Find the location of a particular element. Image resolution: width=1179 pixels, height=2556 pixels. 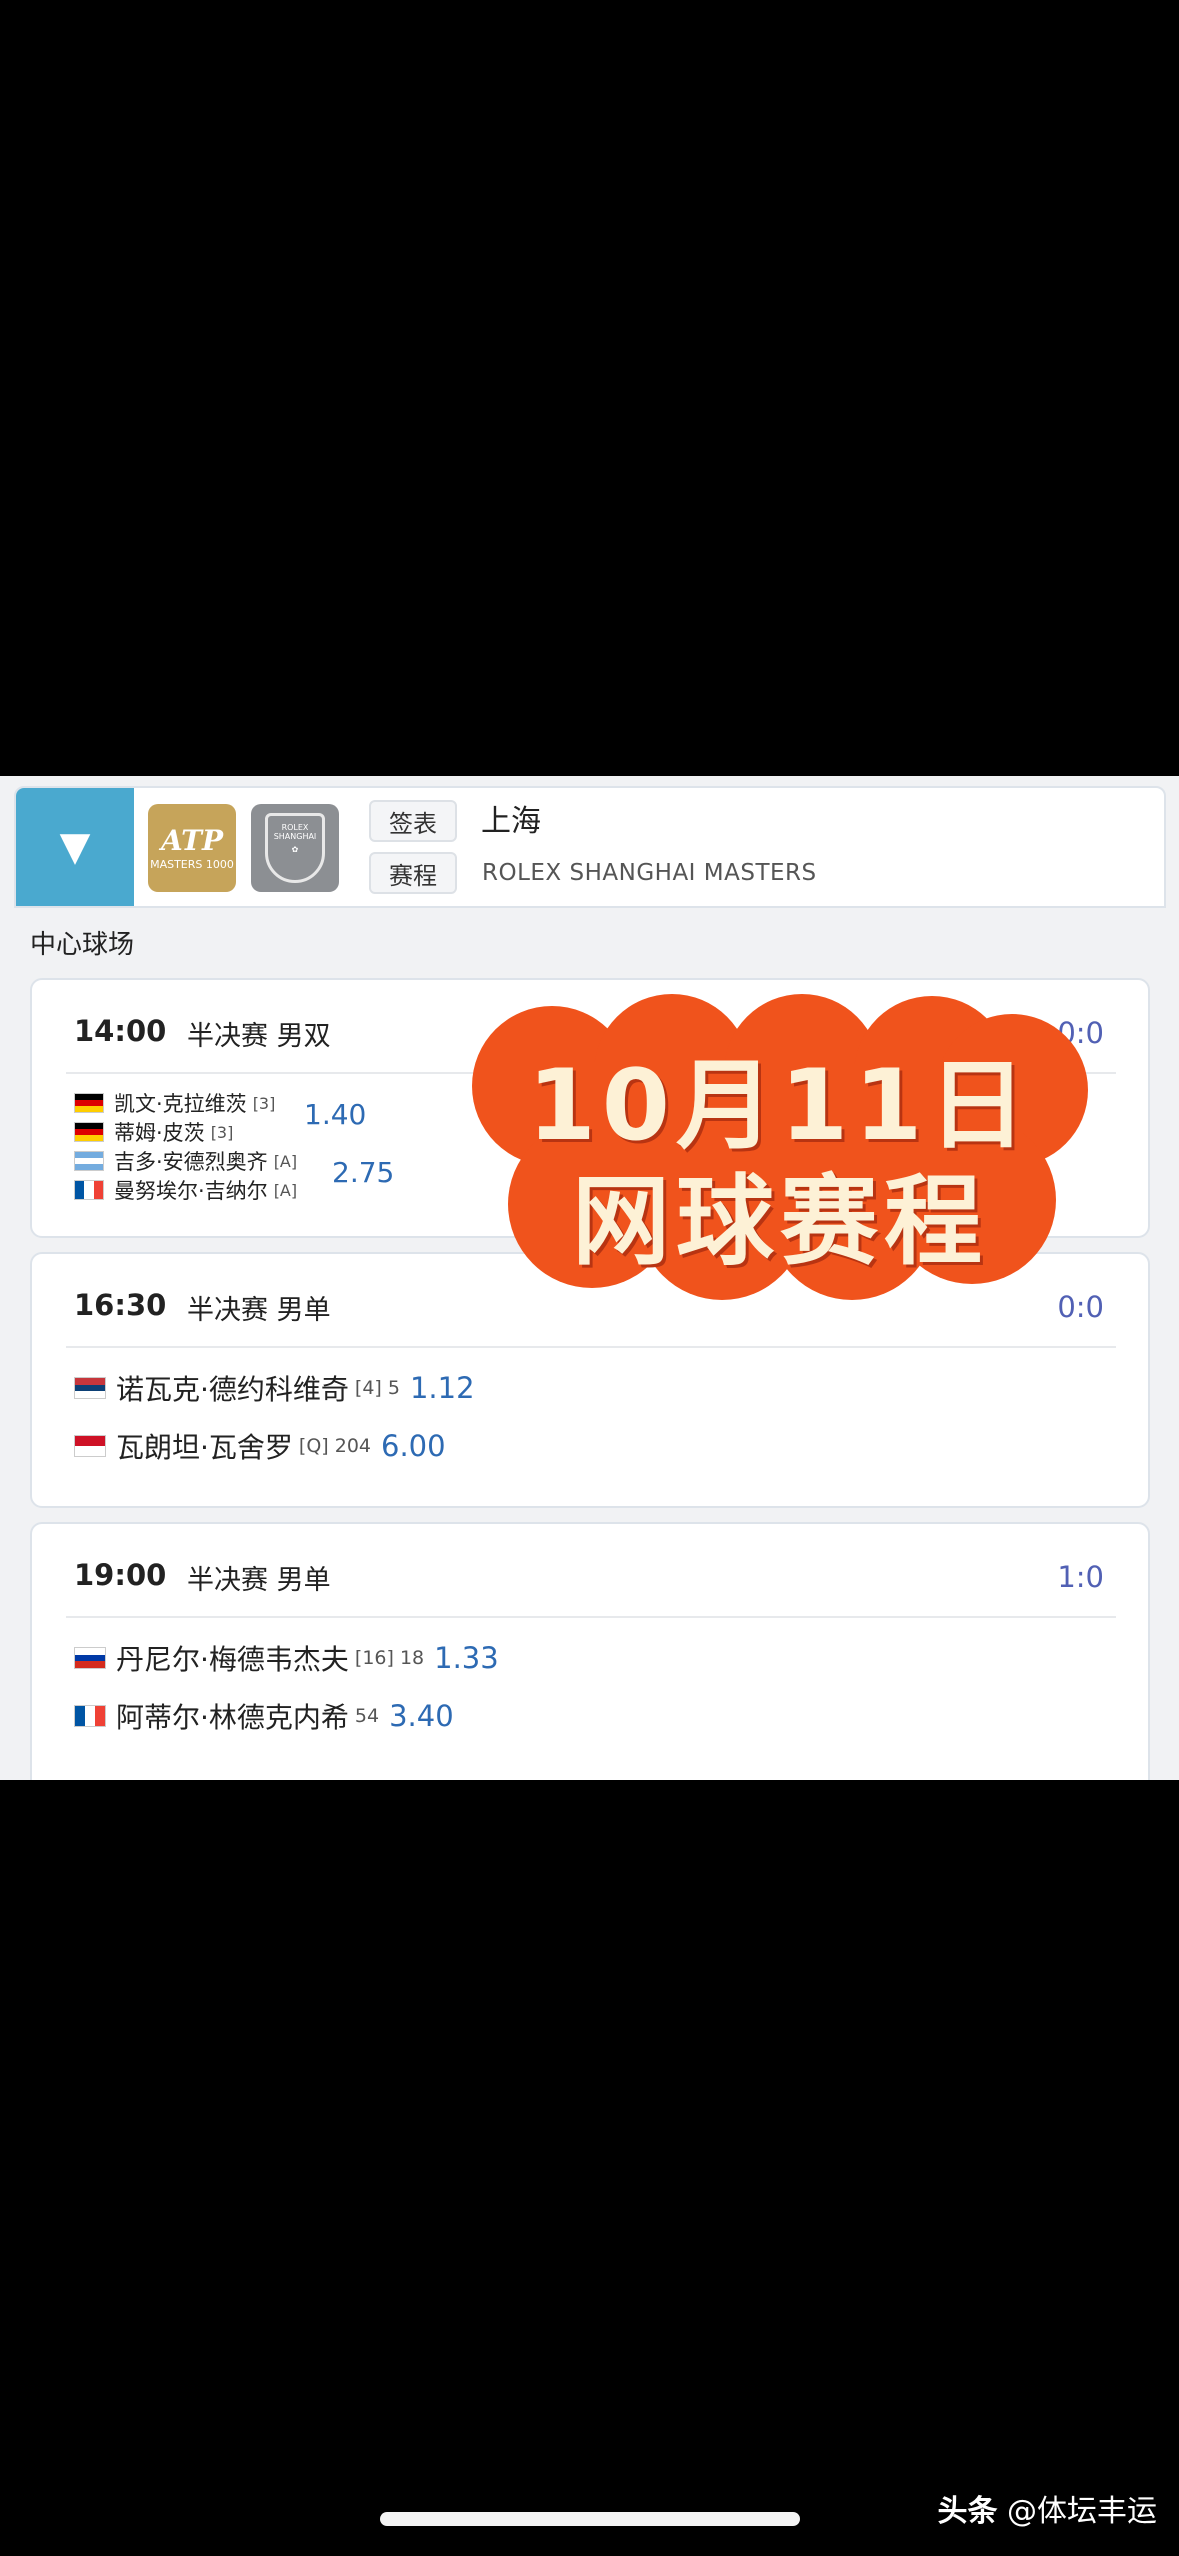

serbia-flag-icon is located at coordinates (90, 1388).